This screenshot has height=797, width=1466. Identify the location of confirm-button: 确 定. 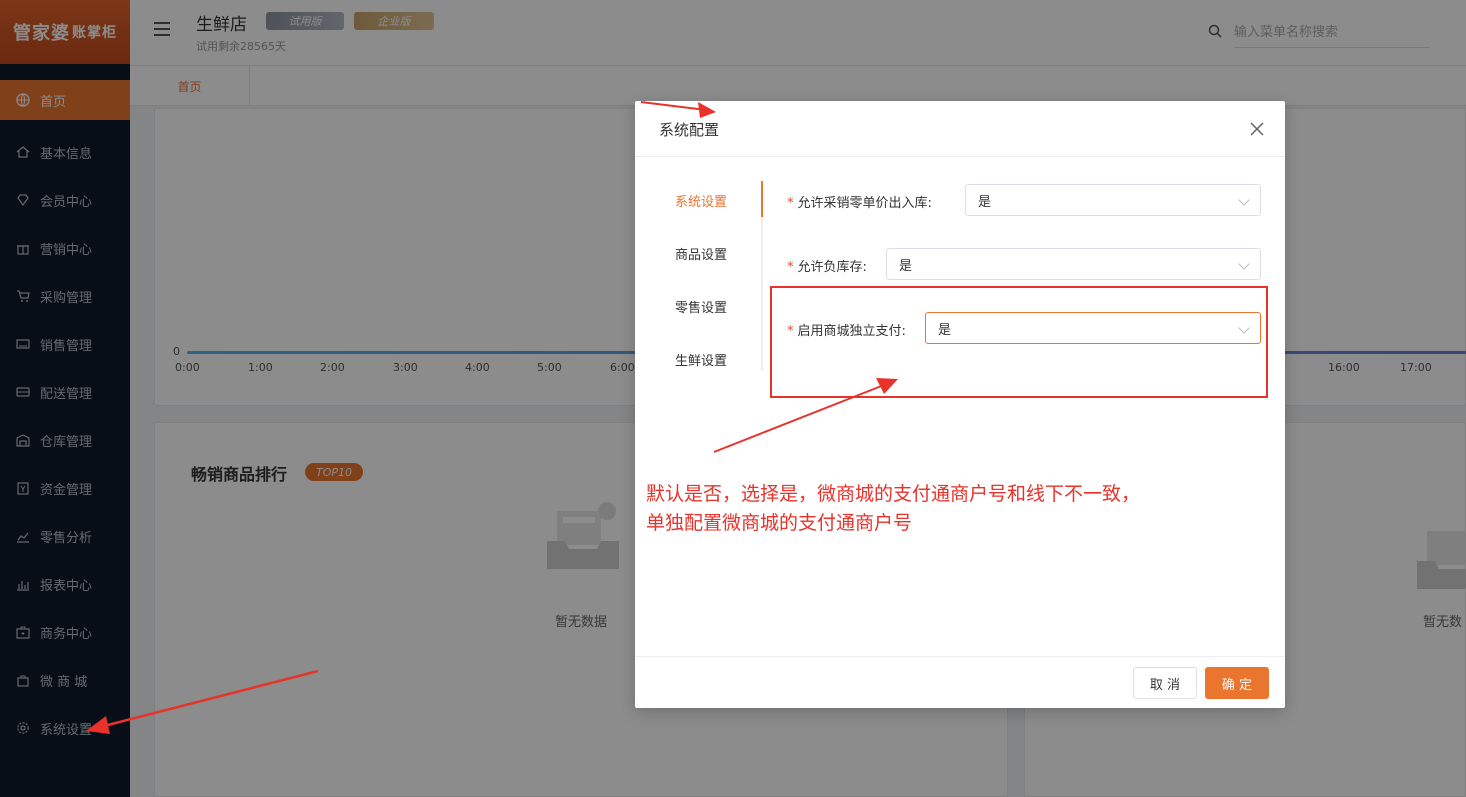
(1237, 683).